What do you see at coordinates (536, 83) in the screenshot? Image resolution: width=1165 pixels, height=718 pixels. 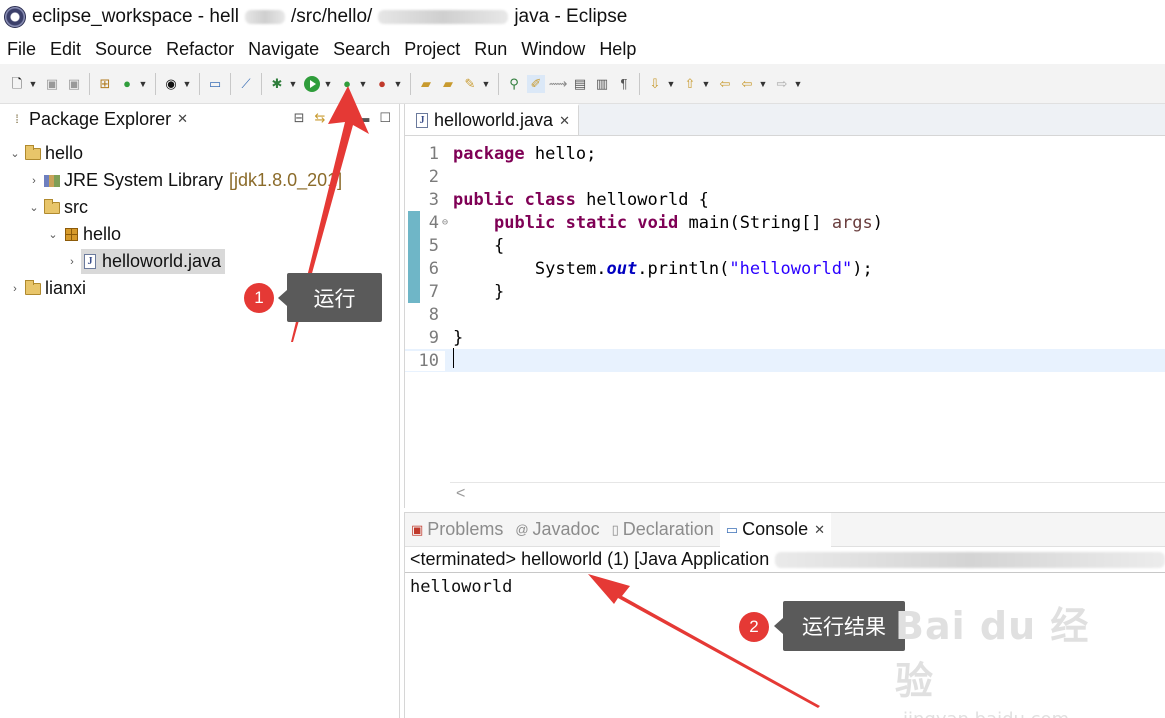 I see `highlight-icon: ✐` at bounding box center [536, 83].